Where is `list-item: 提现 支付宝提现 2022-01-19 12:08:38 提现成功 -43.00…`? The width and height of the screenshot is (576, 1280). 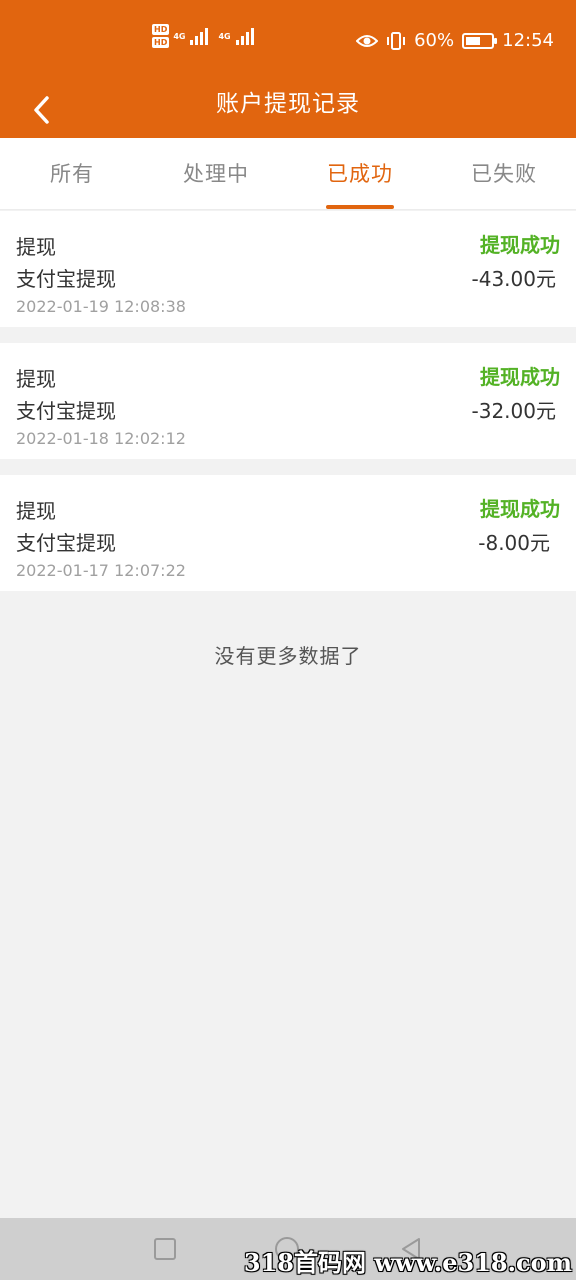 list-item: 提现 支付宝提现 2022-01-19 12:08:38 提现成功 -43.00… is located at coordinates (288, 269).